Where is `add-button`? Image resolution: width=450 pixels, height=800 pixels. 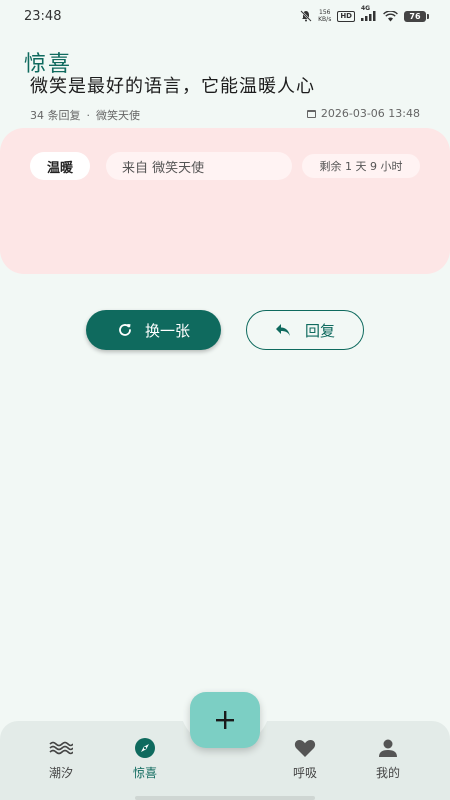 add-button is located at coordinates (225, 720).